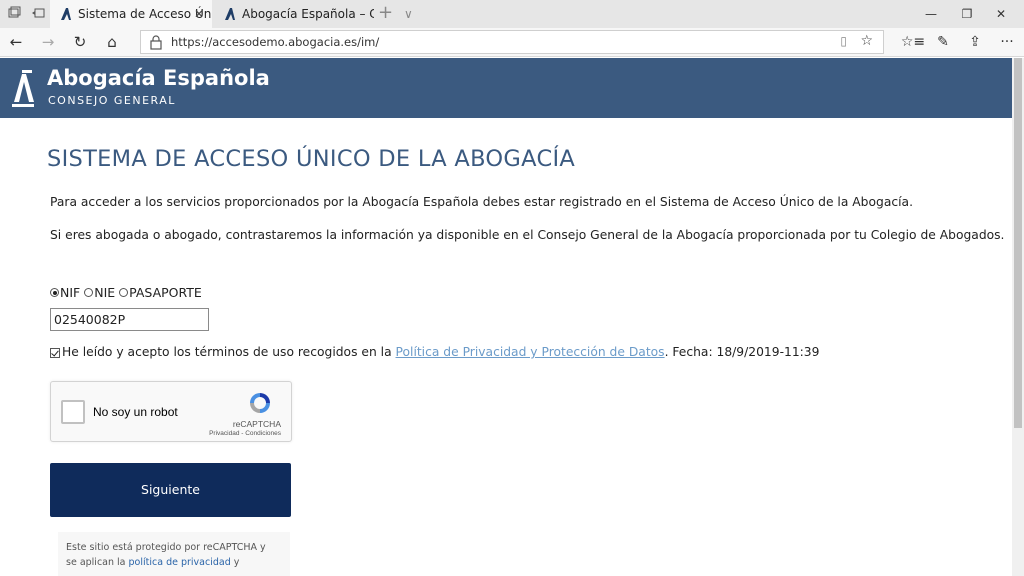 This screenshot has width=1024, height=576. I want to click on address-bar: https://accesodemo.abogacia.es/im/ ▯ ☆, so click(512, 42).